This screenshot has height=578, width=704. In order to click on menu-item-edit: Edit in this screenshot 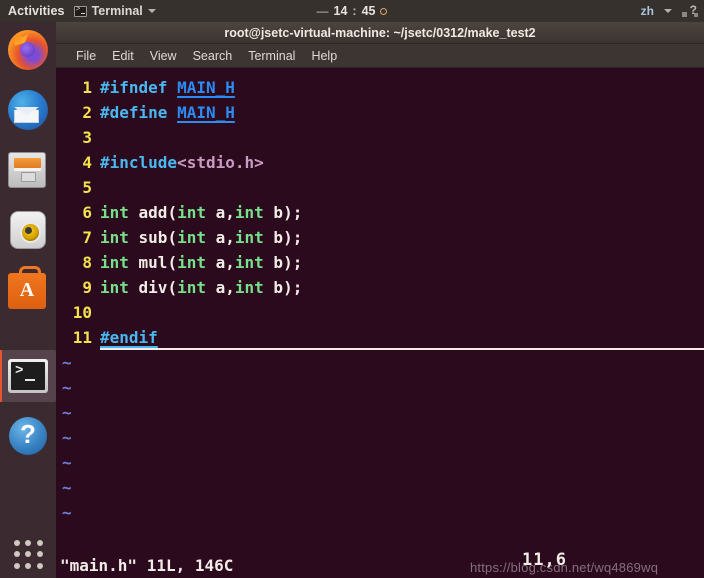, I will do `click(123, 56)`.